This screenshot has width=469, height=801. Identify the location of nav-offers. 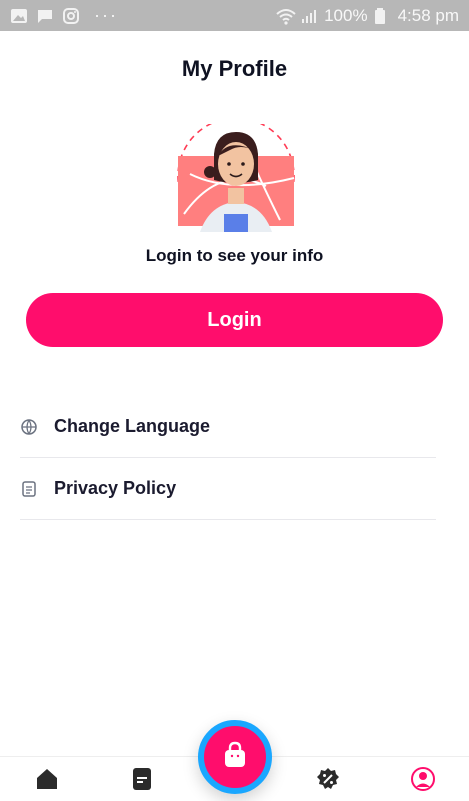
(328, 781).